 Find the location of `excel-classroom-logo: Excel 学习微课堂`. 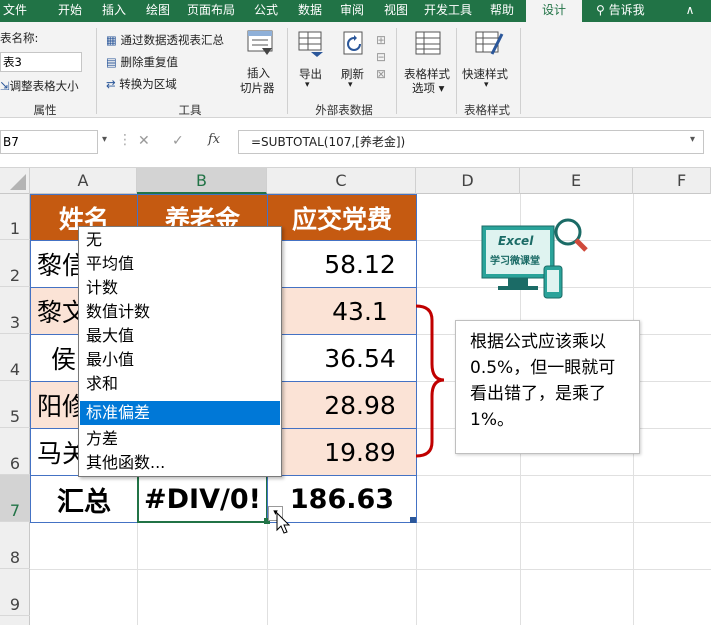

excel-classroom-logo: Excel 学习微课堂 is located at coordinates (533, 258).